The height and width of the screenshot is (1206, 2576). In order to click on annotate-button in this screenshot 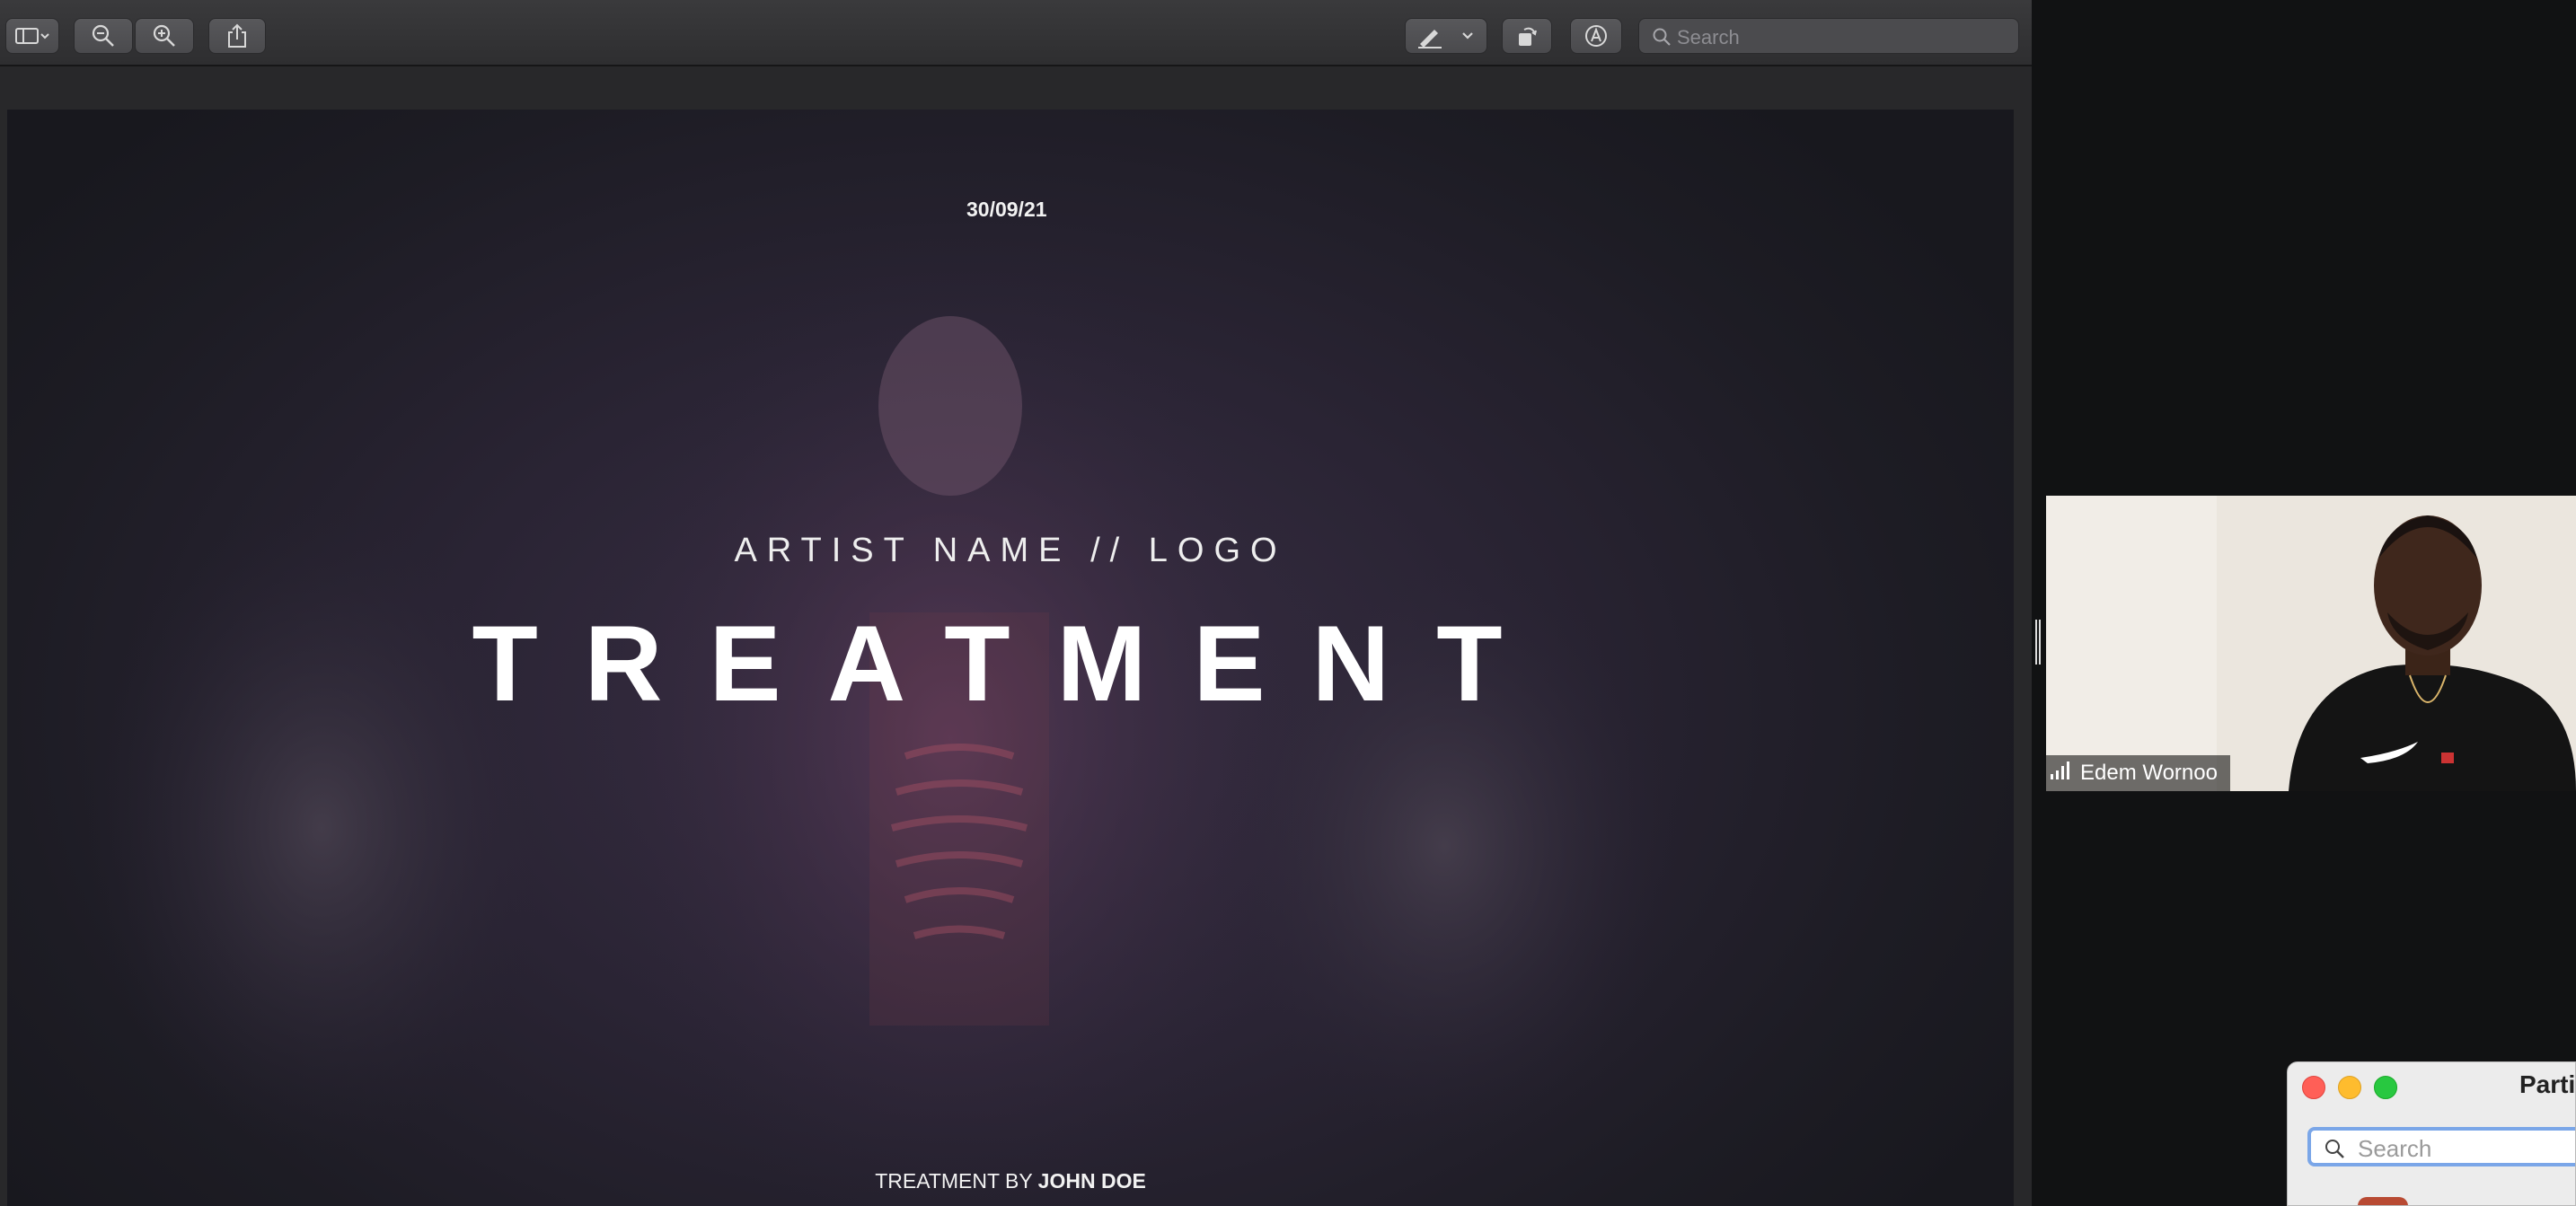, I will do `click(1596, 36)`.